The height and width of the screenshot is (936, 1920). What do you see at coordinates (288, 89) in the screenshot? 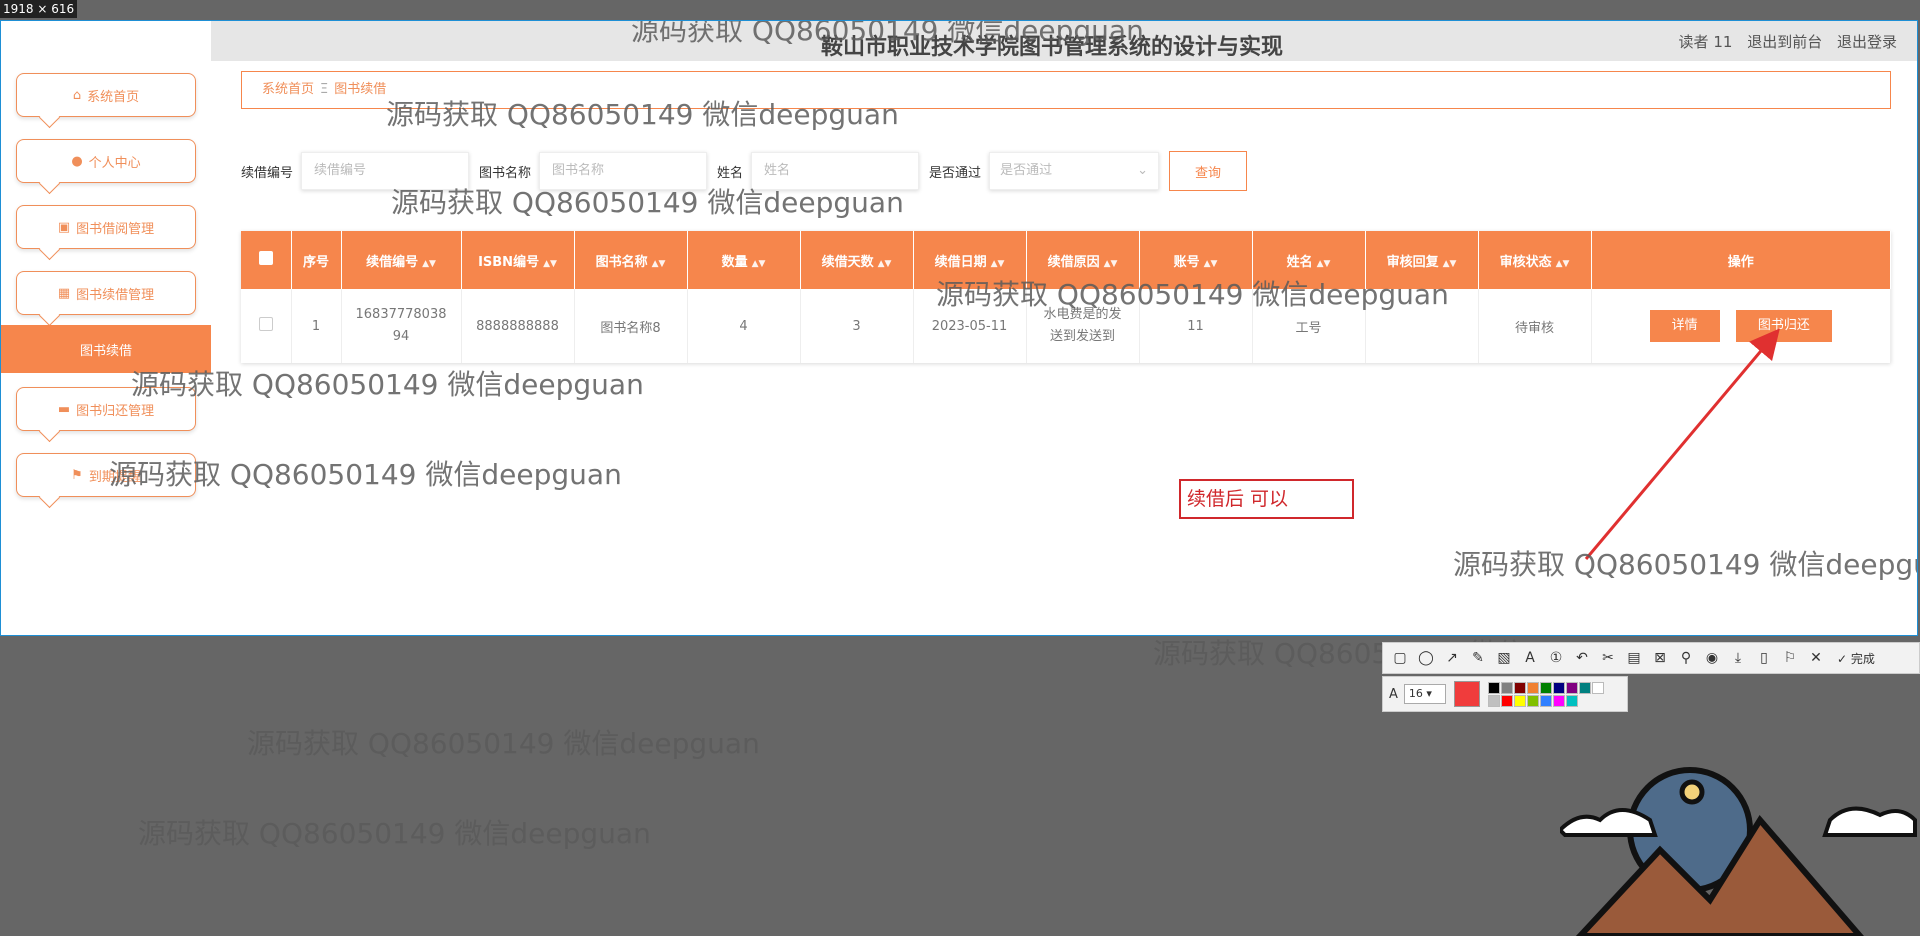
I see `breadcrumb-home: 系统首页` at bounding box center [288, 89].